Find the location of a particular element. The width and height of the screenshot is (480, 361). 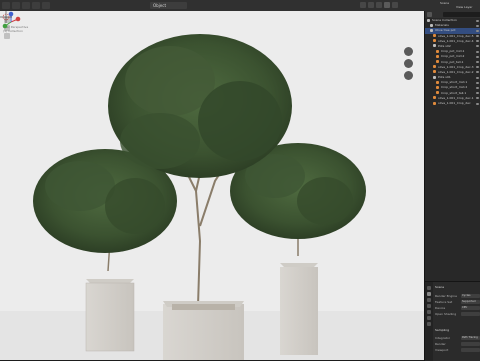

add-menu-button is located at coordinates (36, 5).